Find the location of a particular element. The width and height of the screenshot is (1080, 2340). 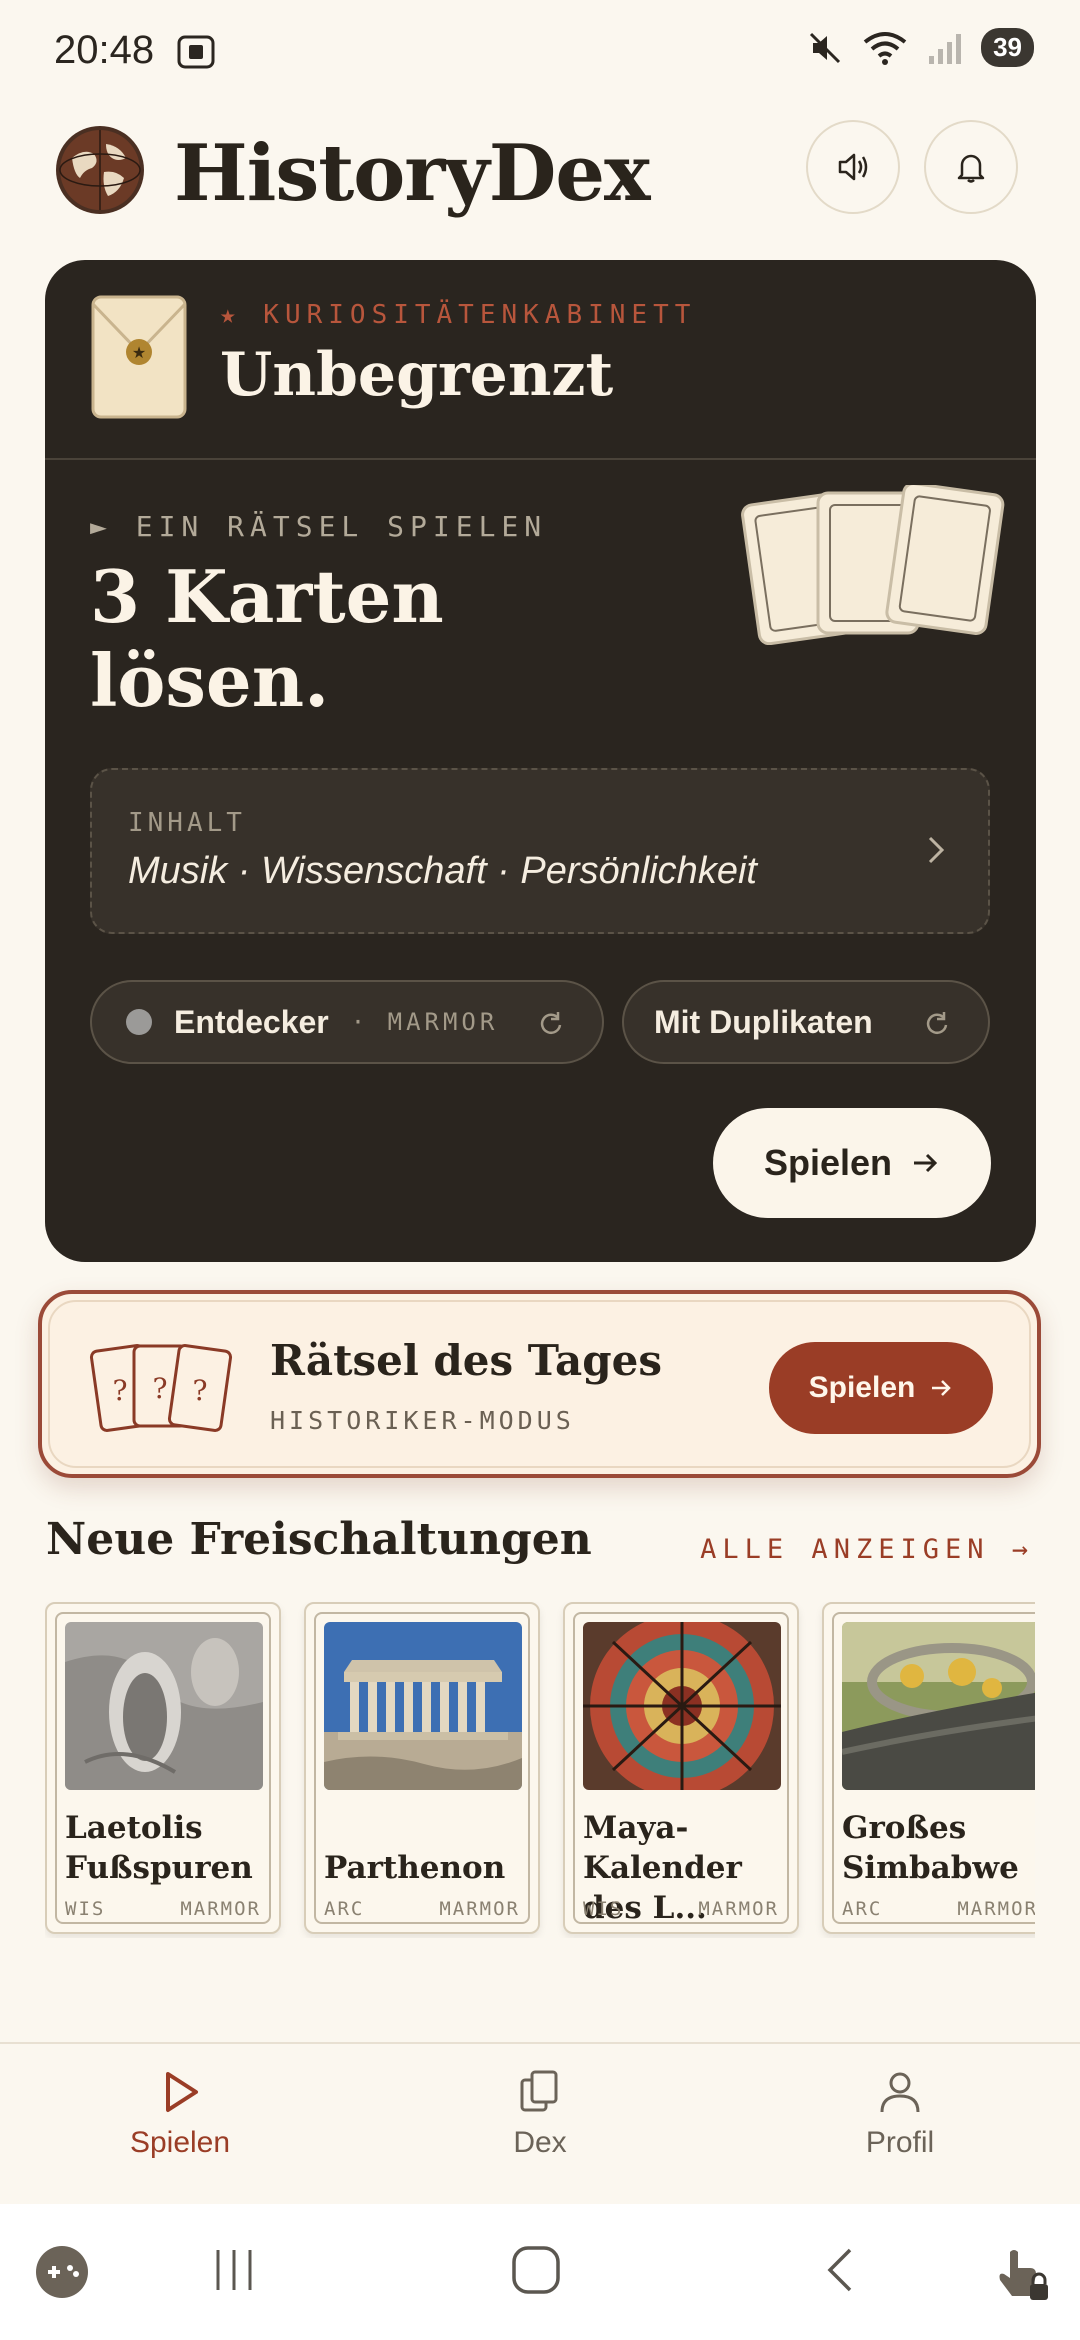

unlock-card: Parthenon ARC MARMOR is located at coordinates (422, 1768).